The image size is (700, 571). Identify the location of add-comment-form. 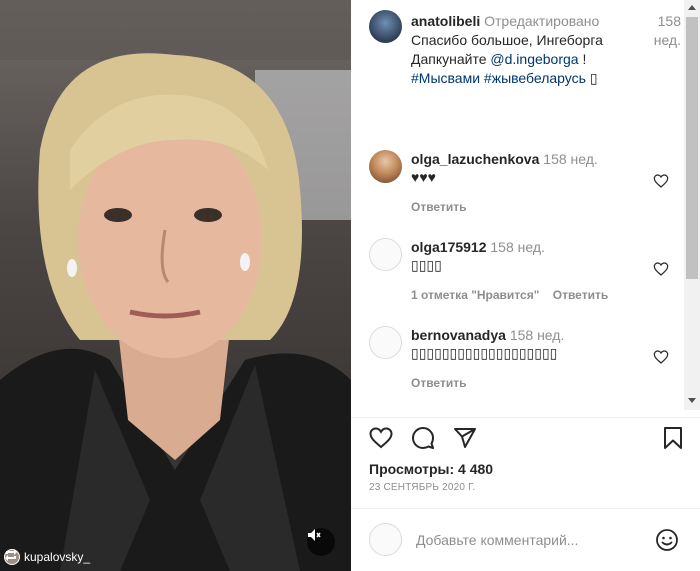
(527, 540).